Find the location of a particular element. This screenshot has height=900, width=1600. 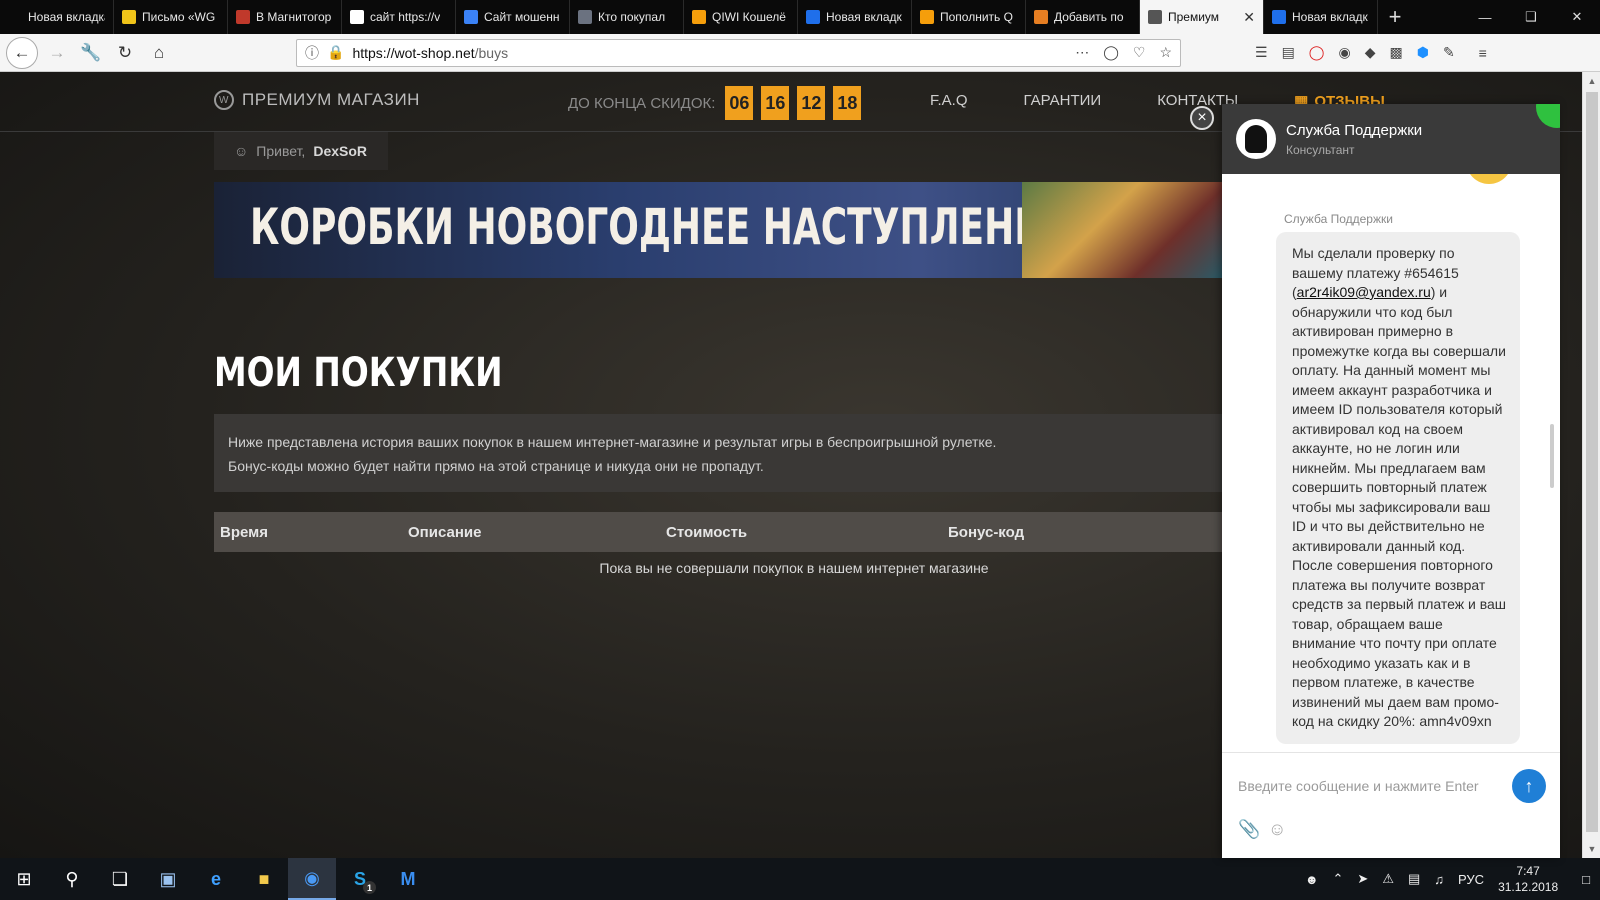

windows-start-icon: ⊞ is located at coordinates (24, 879).